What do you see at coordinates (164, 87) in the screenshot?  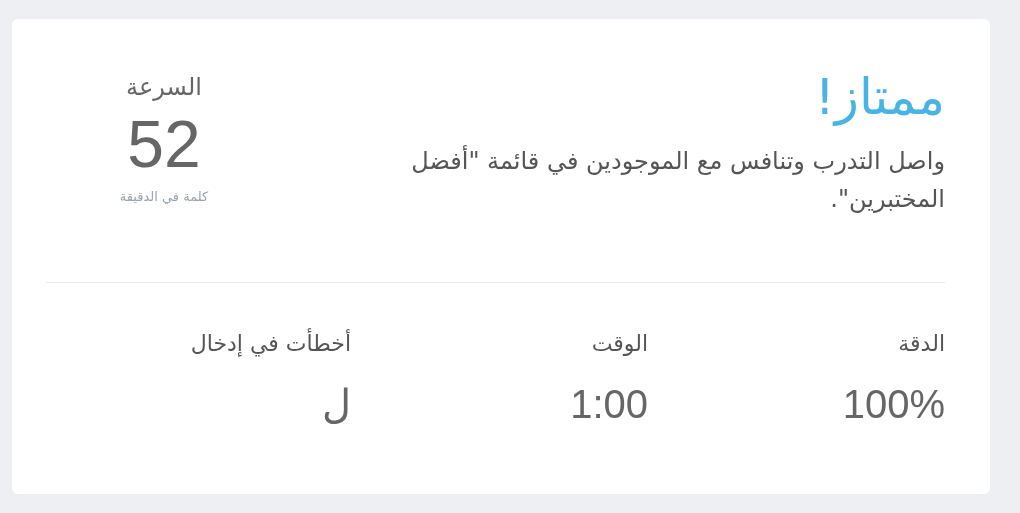 I see `speed-label: السرعة` at bounding box center [164, 87].